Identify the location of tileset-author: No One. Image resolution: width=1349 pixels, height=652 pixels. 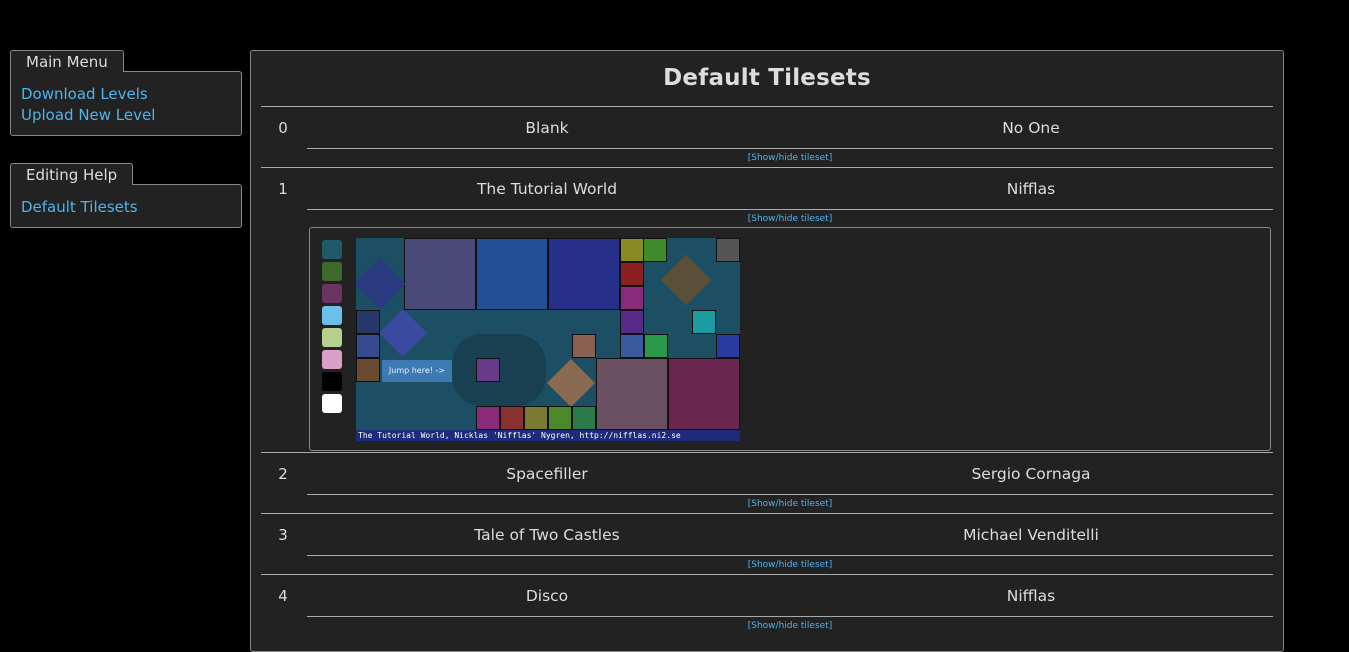
(1031, 128).